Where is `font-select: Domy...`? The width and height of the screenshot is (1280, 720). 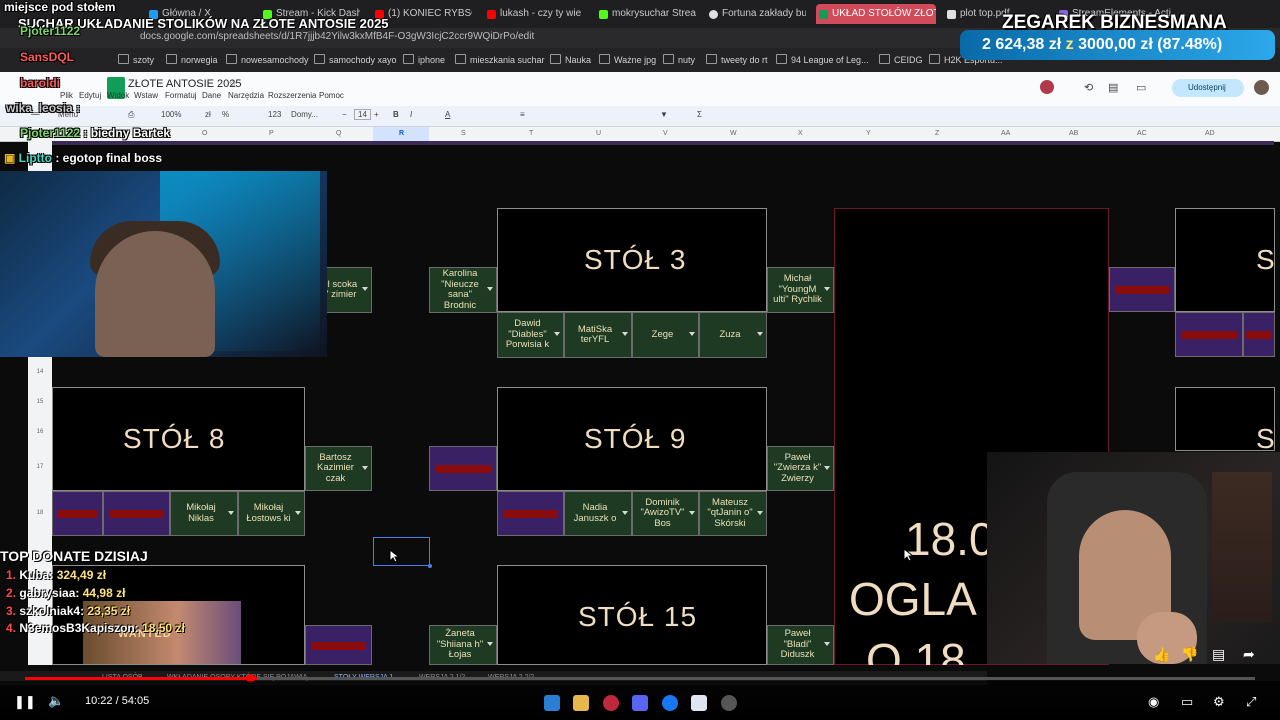
font-select: Domy... is located at coordinates (304, 114).